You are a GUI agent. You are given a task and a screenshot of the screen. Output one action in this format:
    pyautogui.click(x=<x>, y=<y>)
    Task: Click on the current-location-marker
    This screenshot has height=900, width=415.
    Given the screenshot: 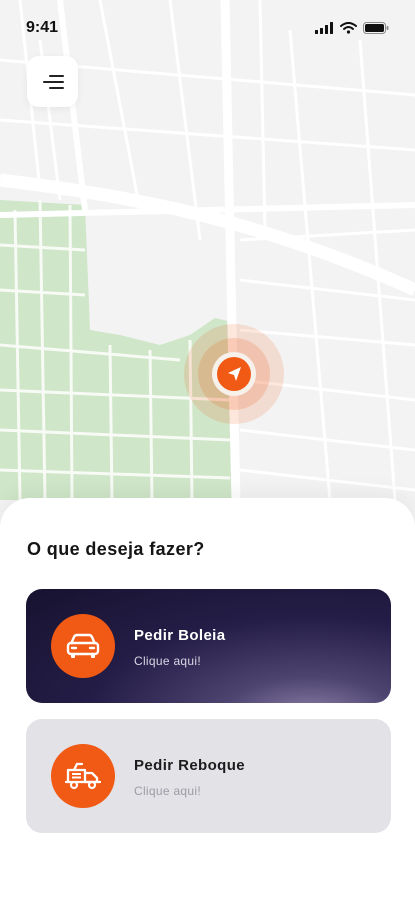 What is the action you would take?
    pyautogui.click(x=234, y=374)
    